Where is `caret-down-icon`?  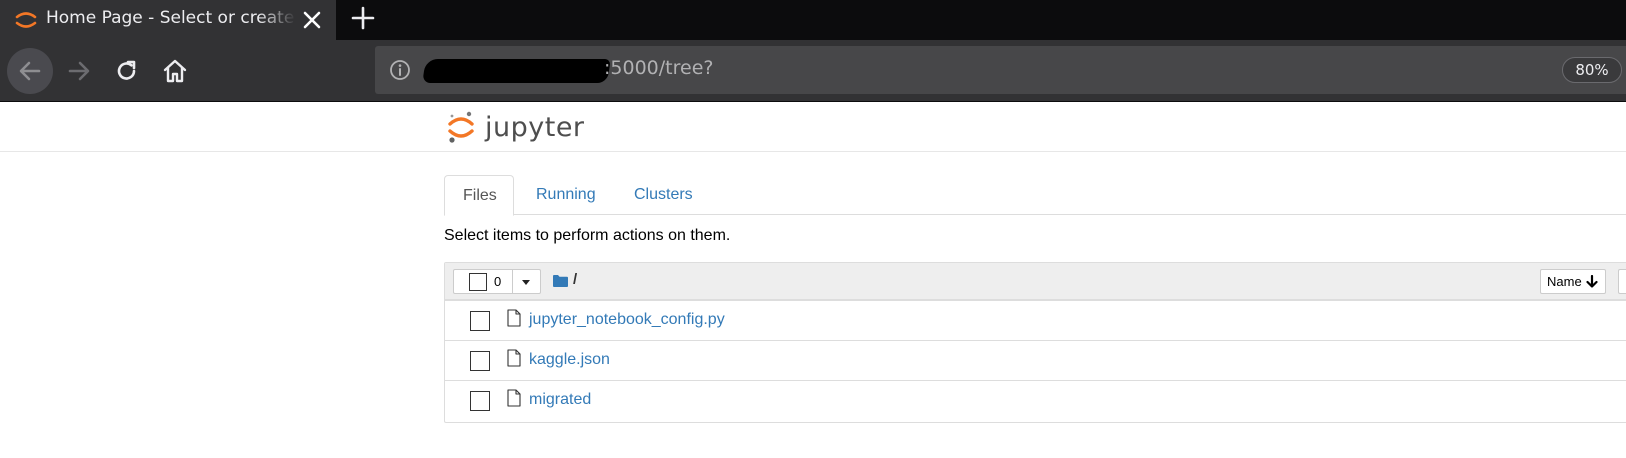
caret-down-icon is located at coordinates (526, 282).